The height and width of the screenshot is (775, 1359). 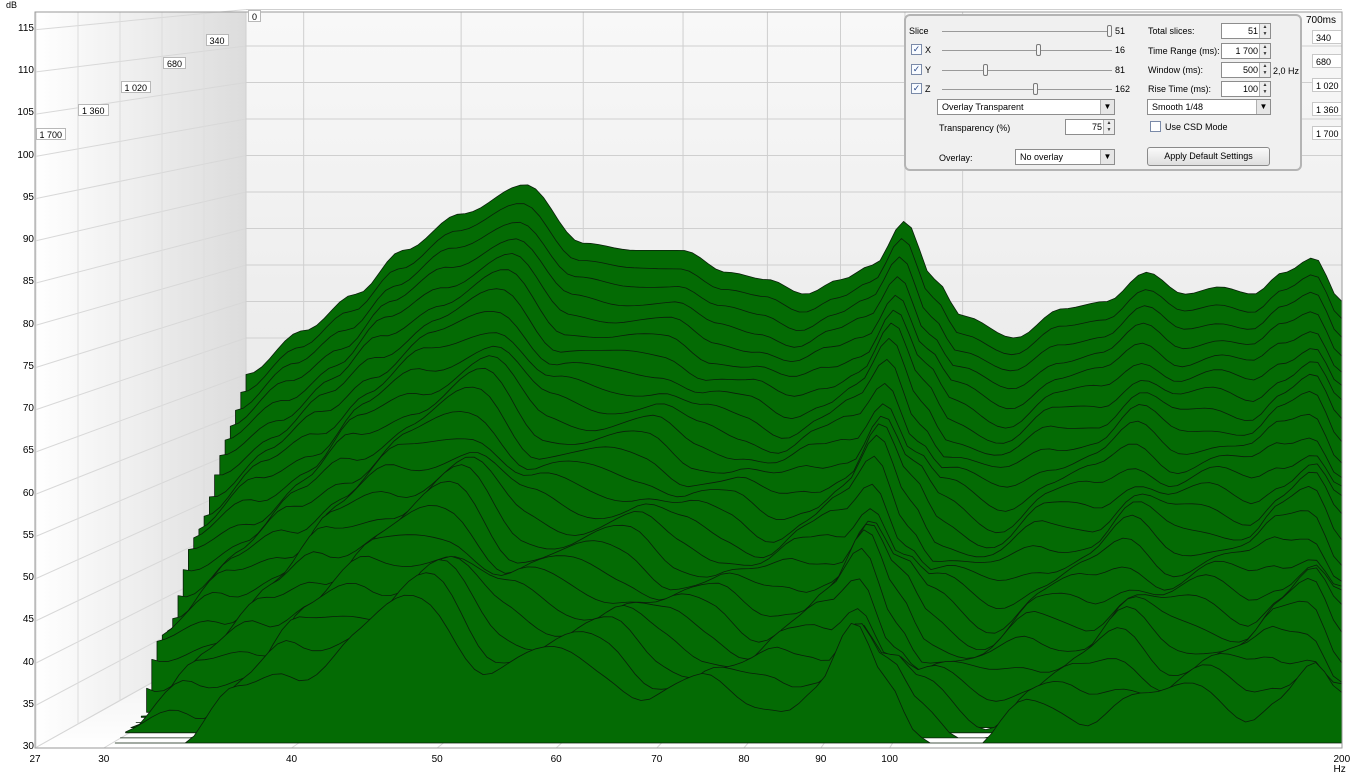 What do you see at coordinates (28, 408) in the screenshot?
I see `y-tick-label: 70` at bounding box center [28, 408].